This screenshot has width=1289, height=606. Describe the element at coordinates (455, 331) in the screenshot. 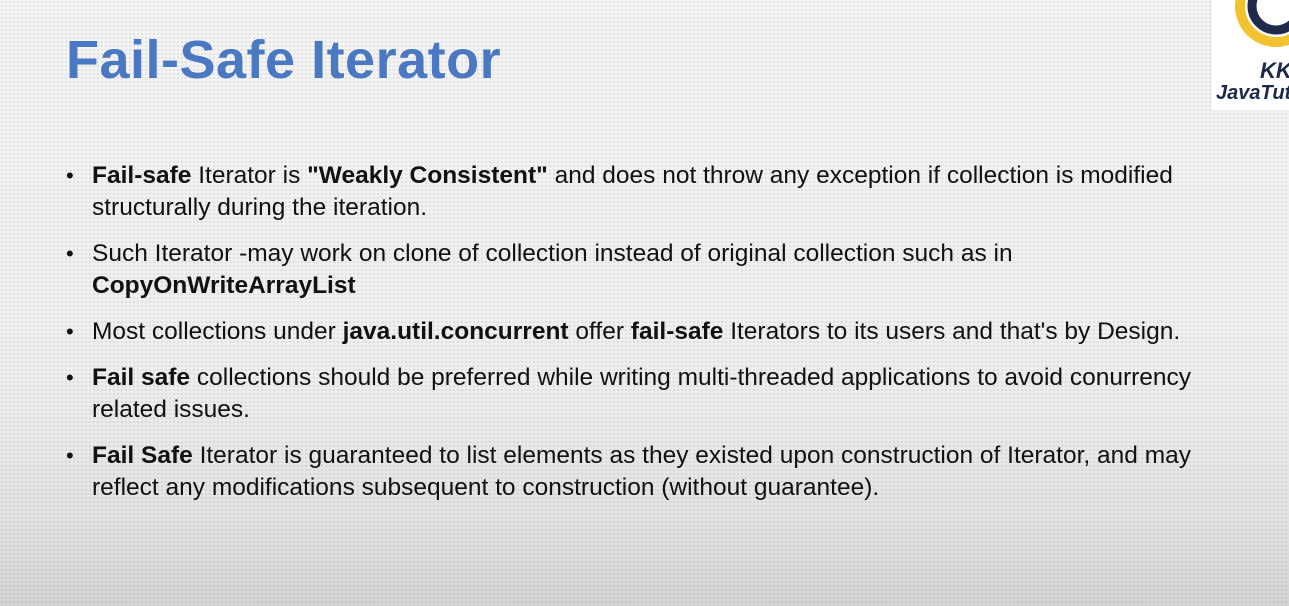

I see `bullet-bold-text: java.util.concurrent` at that location.